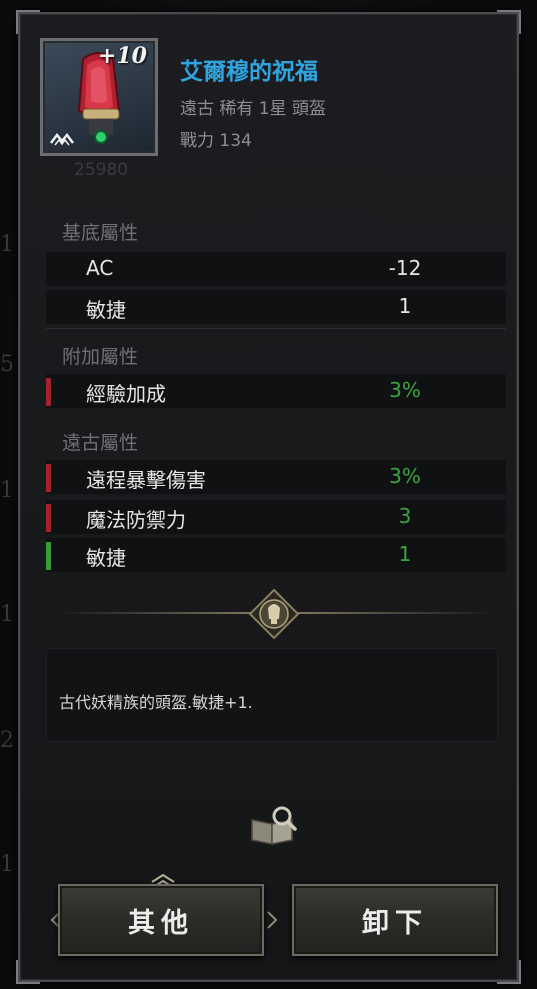 The width and height of the screenshot is (537, 989). Describe the element at coordinates (272, 920) in the screenshot. I see `chevron-right-icon` at that location.